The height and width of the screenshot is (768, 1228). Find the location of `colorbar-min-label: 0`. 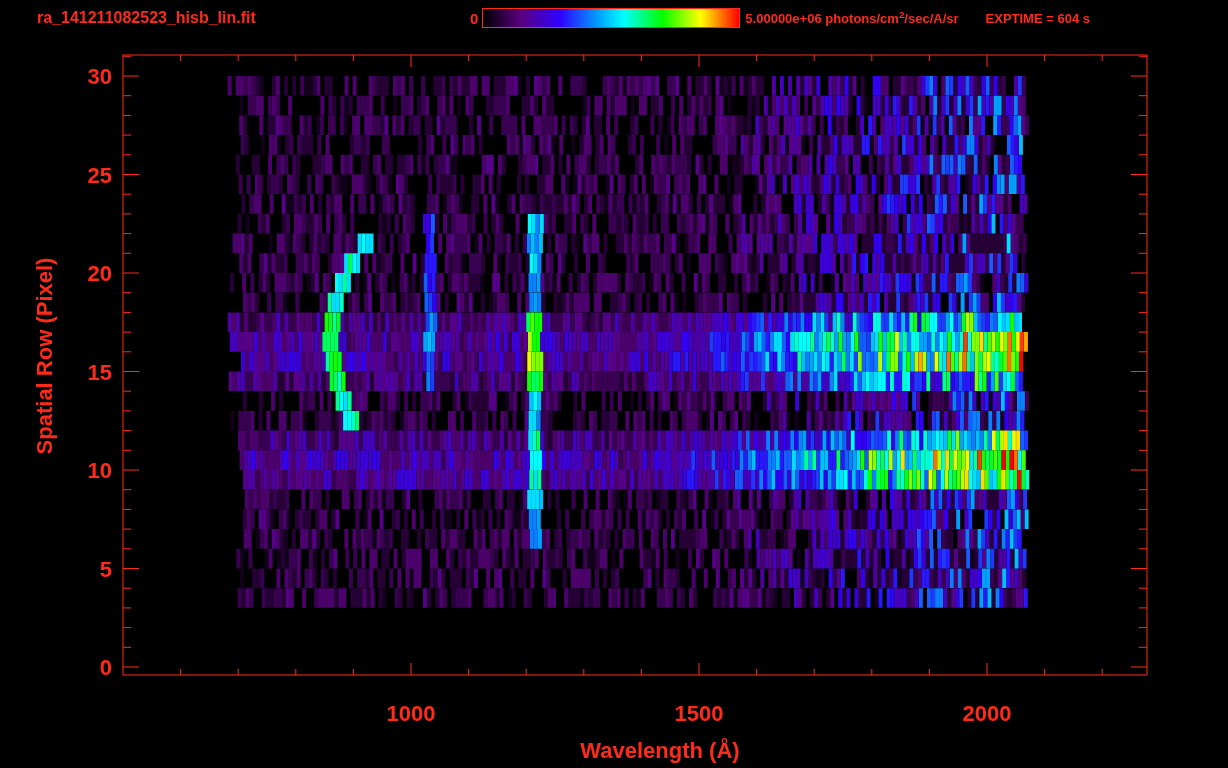

colorbar-min-label: 0 is located at coordinates (474, 18).